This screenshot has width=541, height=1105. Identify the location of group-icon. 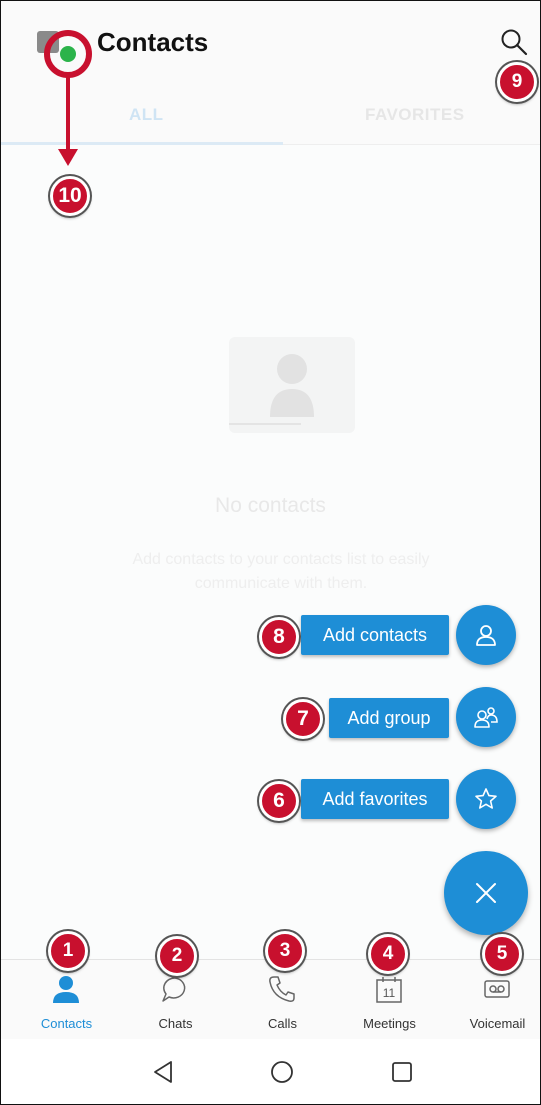
(486, 717).